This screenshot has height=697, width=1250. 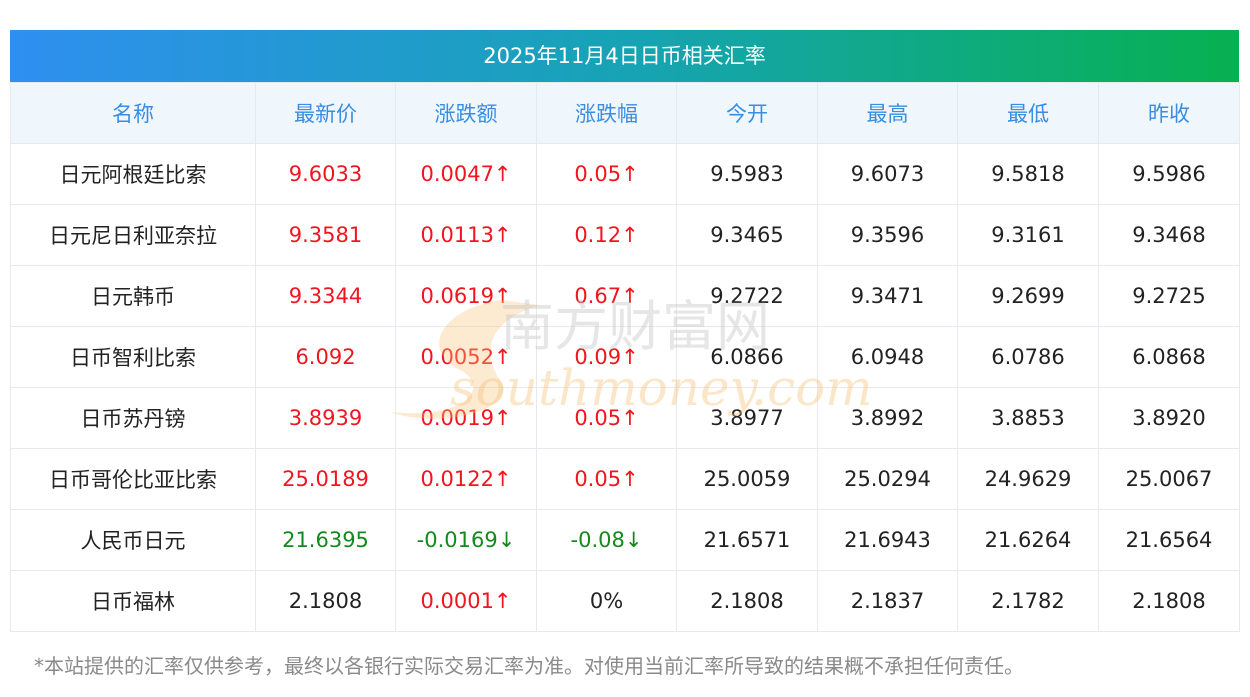 What do you see at coordinates (606, 113) in the screenshot?
I see `column-header-change-pct: 涨跌幅` at bounding box center [606, 113].